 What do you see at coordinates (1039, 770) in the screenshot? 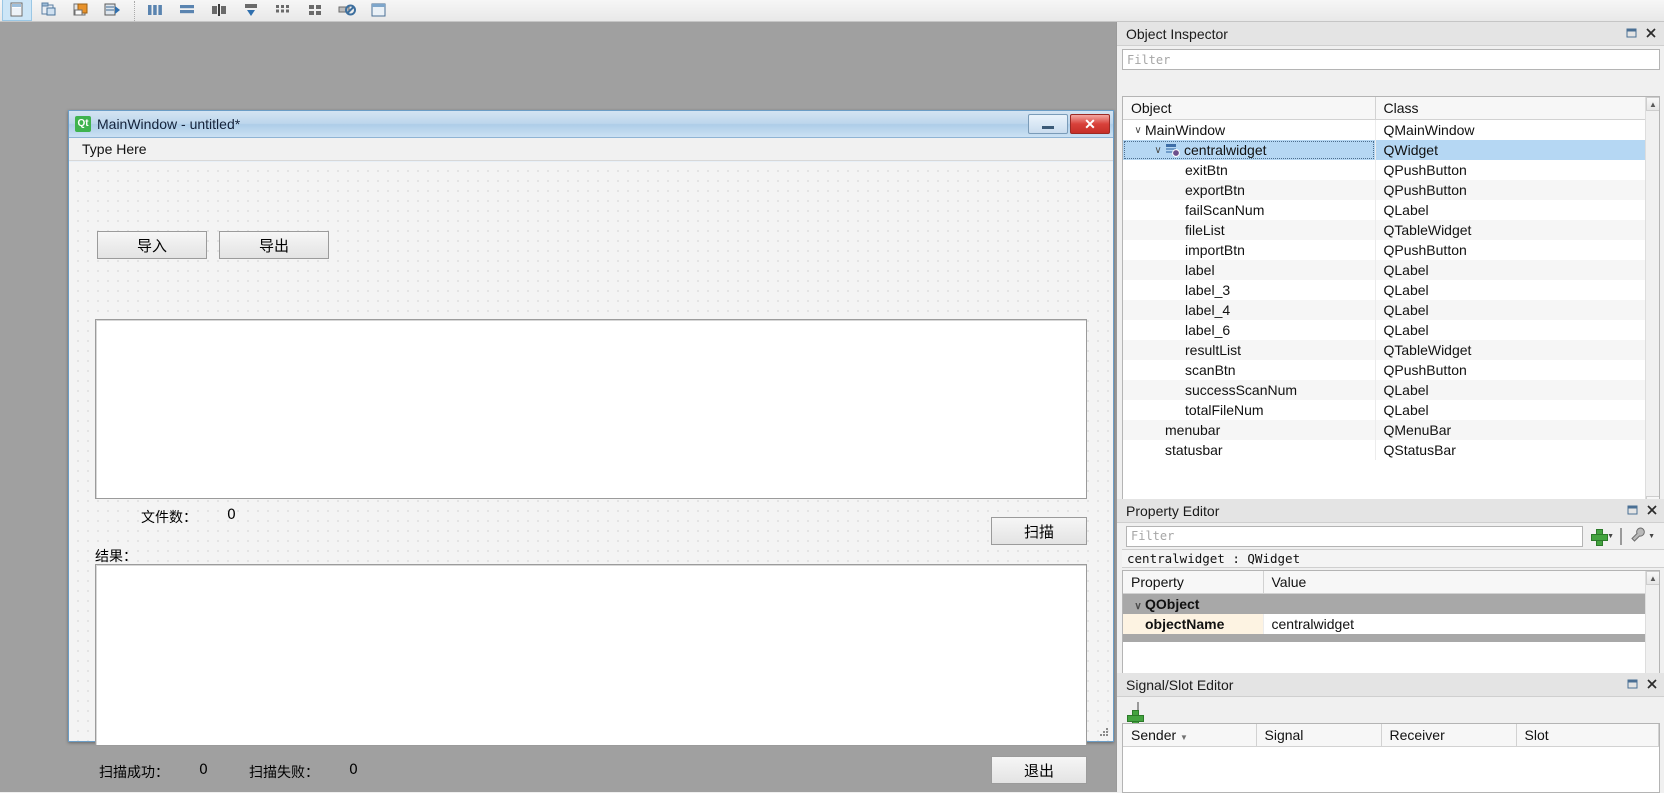
I see `exit-button: 退出` at bounding box center [1039, 770].